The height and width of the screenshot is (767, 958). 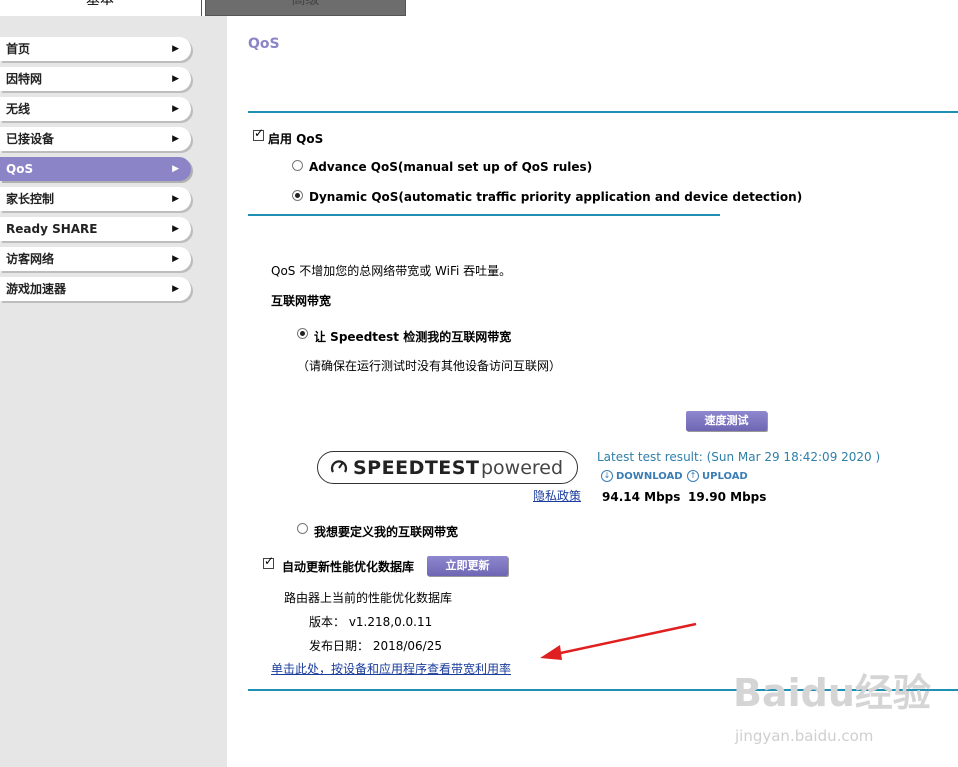 What do you see at coordinates (95, 259) in the screenshot?
I see `sidebar-item-guest-network: 访客网络 ▶` at bounding box center [95, 259].